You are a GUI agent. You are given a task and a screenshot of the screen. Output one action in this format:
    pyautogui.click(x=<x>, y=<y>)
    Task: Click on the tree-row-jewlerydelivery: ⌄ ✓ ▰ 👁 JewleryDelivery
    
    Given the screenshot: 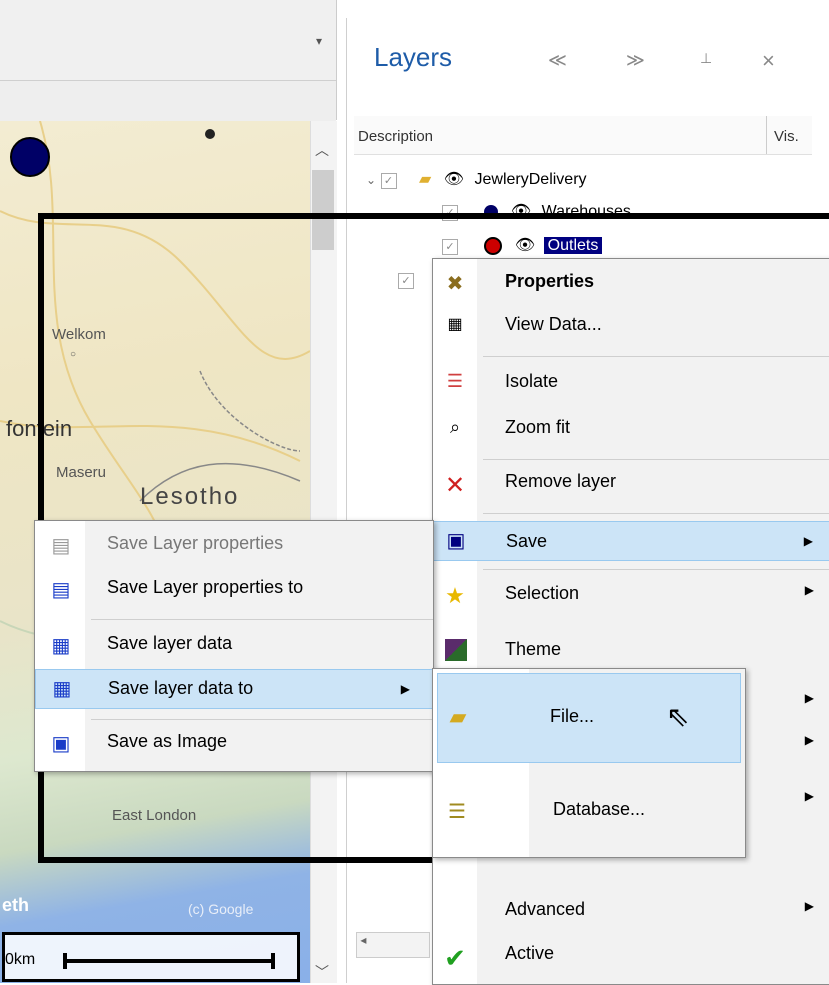 What is the action you would take?
    pyautogui.click(x=476, y=180)
    